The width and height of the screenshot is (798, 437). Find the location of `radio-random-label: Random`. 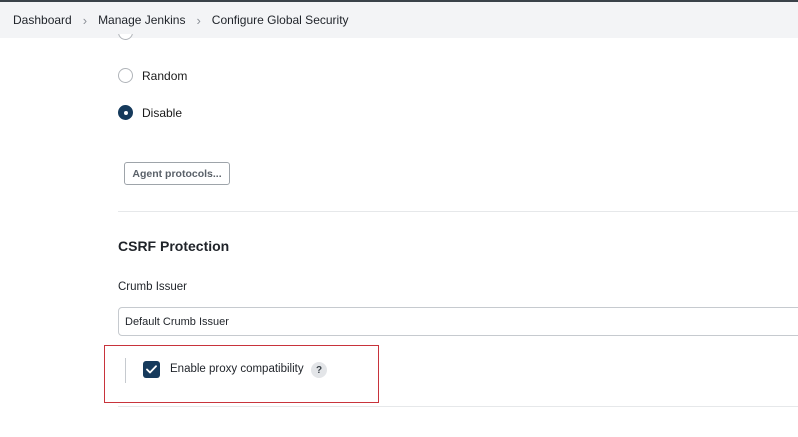

radio-random-label: Random is located at coordinates (165, 75).